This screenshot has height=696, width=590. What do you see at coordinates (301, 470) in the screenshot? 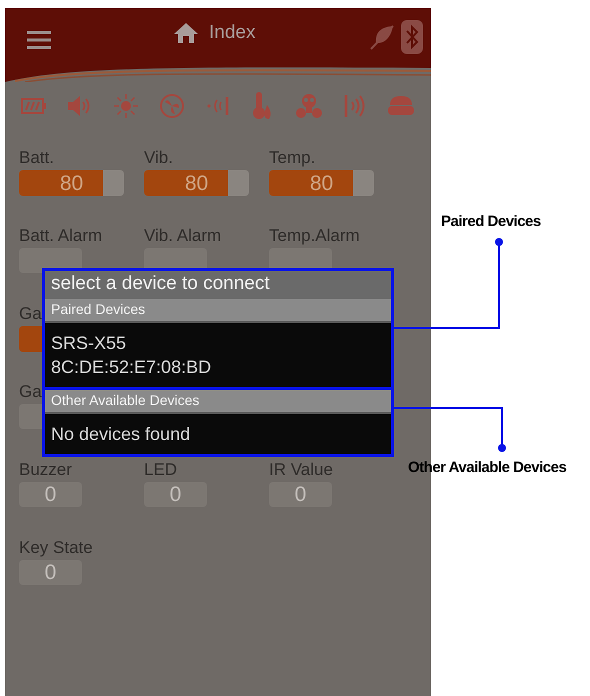
I see `field-label: IR Value` at bounding box center [301, 470].